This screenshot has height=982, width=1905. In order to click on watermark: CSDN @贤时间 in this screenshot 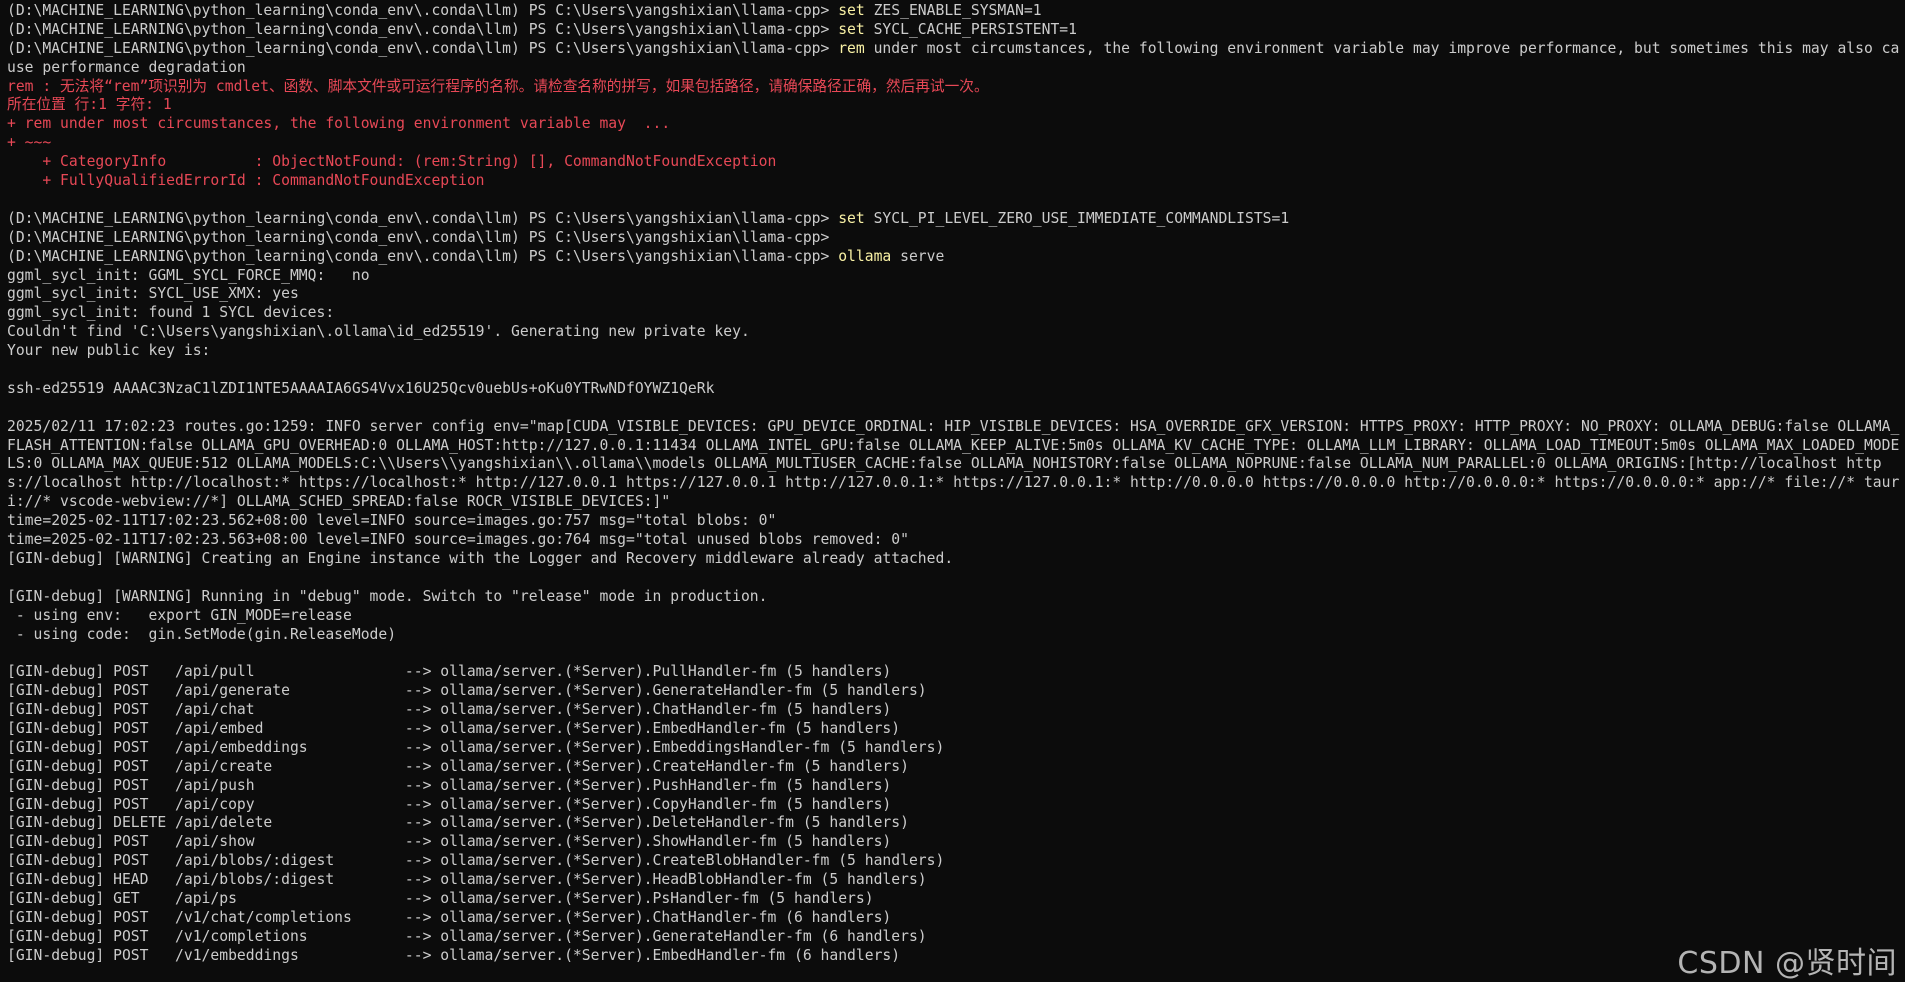, I will do `click(1787, 964)`.